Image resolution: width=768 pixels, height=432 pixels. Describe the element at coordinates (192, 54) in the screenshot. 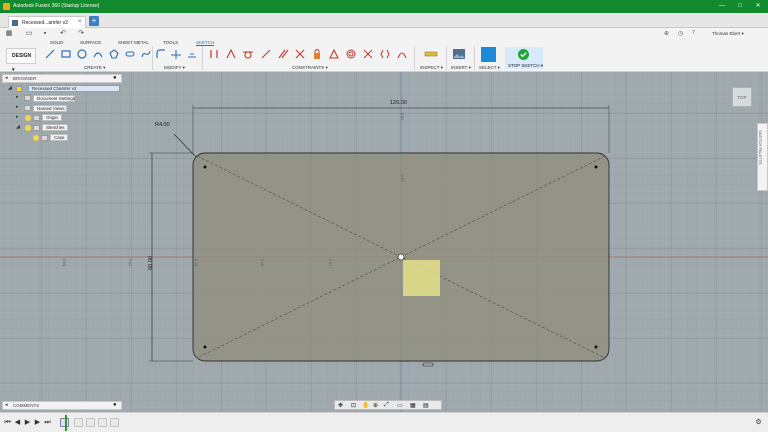

I see `offset-tool-icon` at that location.